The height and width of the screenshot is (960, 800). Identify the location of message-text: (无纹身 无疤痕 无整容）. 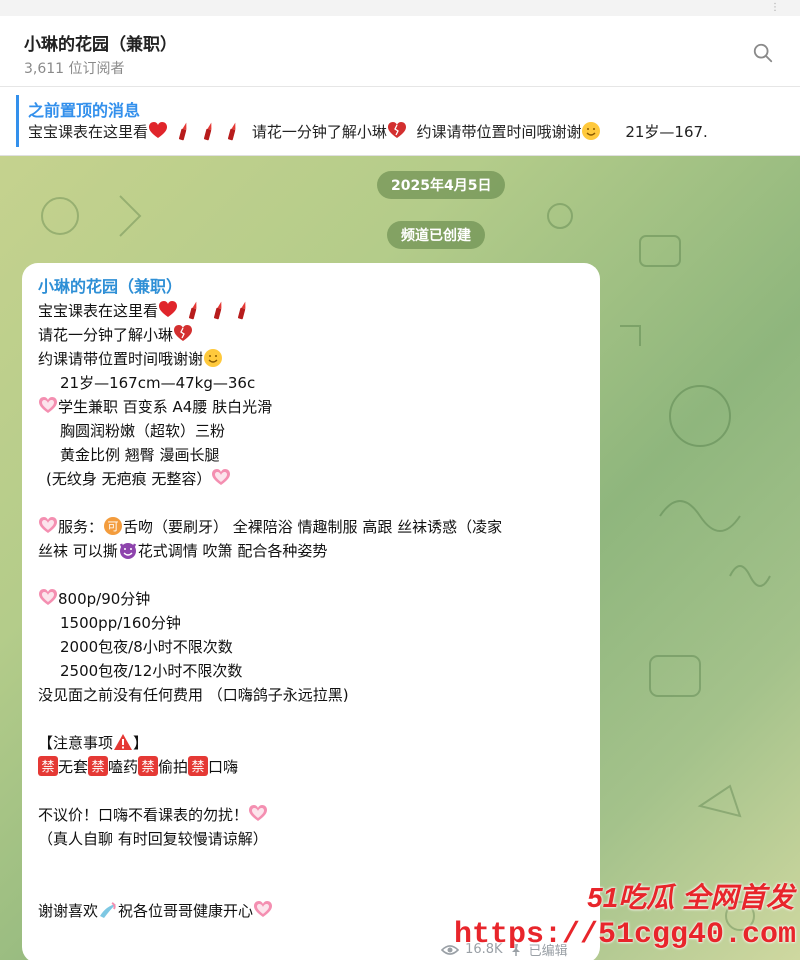
(129, 479).